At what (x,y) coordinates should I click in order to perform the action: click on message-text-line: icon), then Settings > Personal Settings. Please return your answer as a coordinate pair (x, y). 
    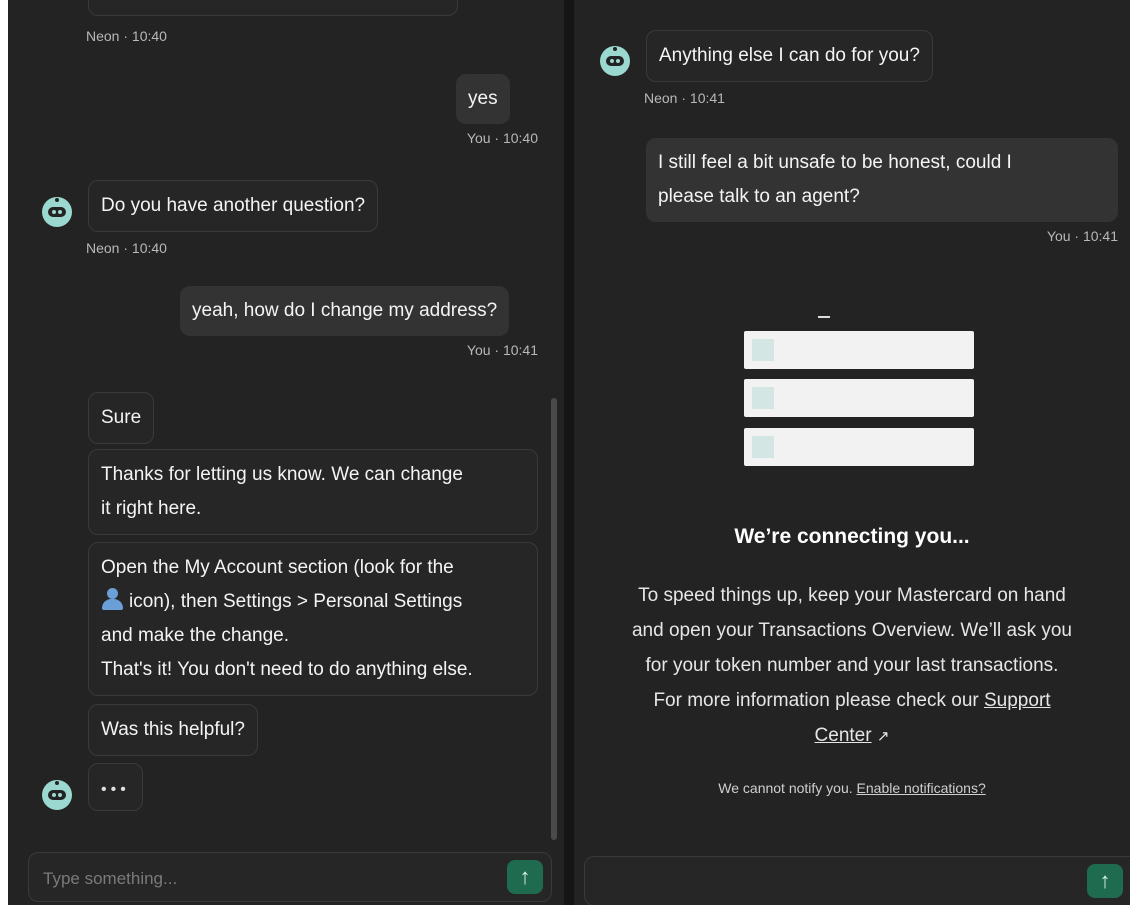
    Looking at the image, I should click on (313, 602).